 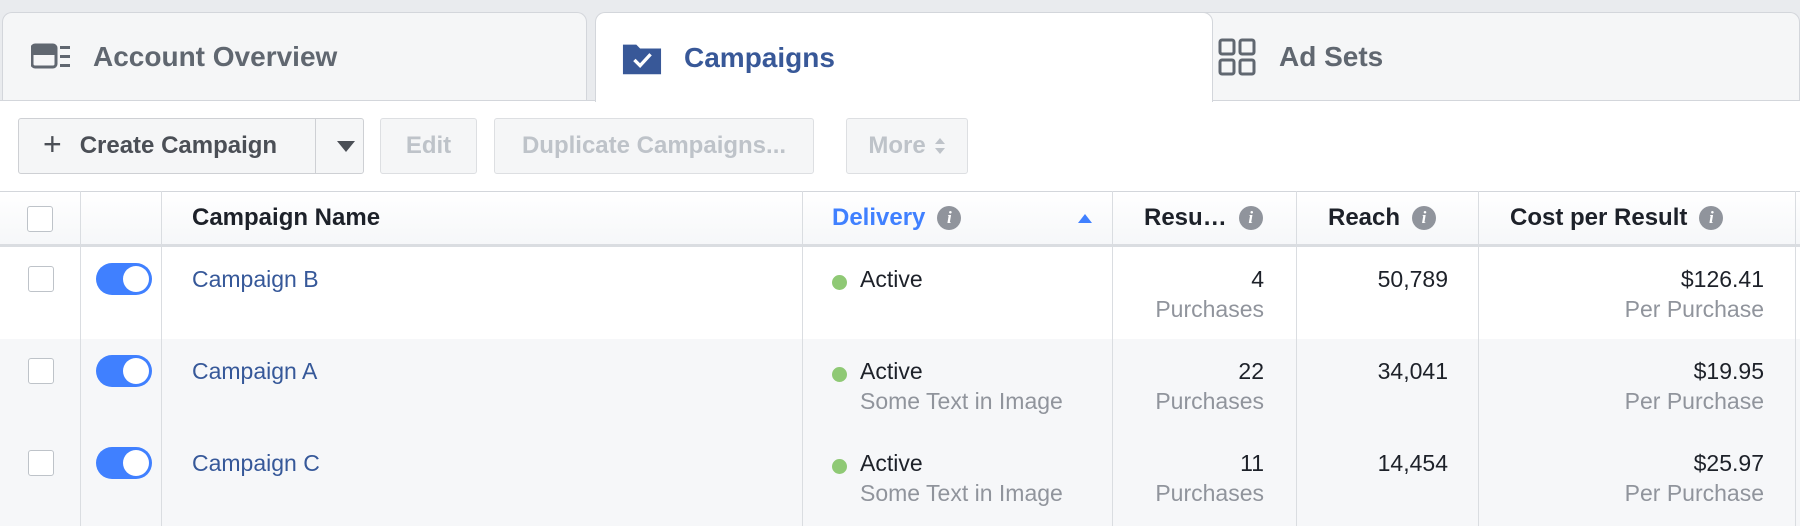 I want to click on reach-value: 34,041, so click(x=1412, y=371).